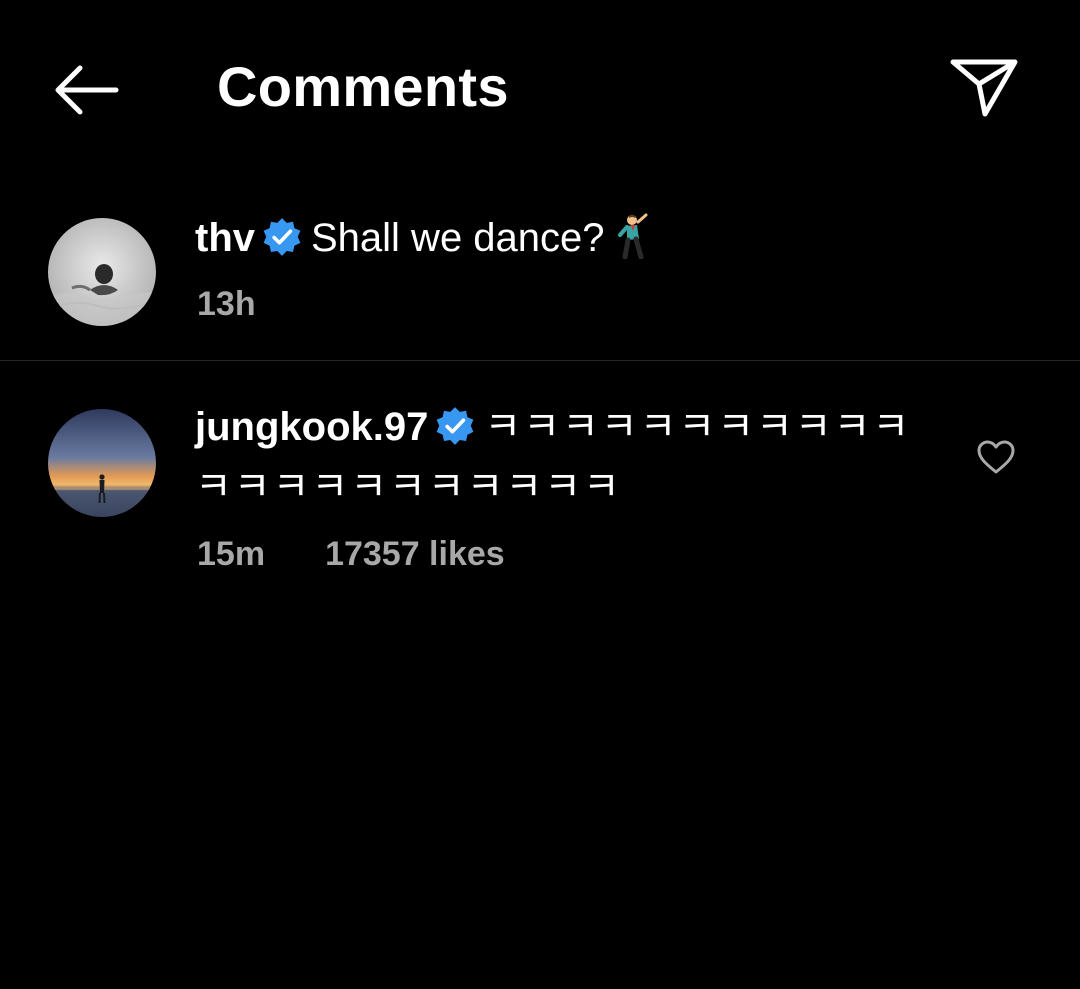  I want to click on arrow-left-icon, so click(87, 90).